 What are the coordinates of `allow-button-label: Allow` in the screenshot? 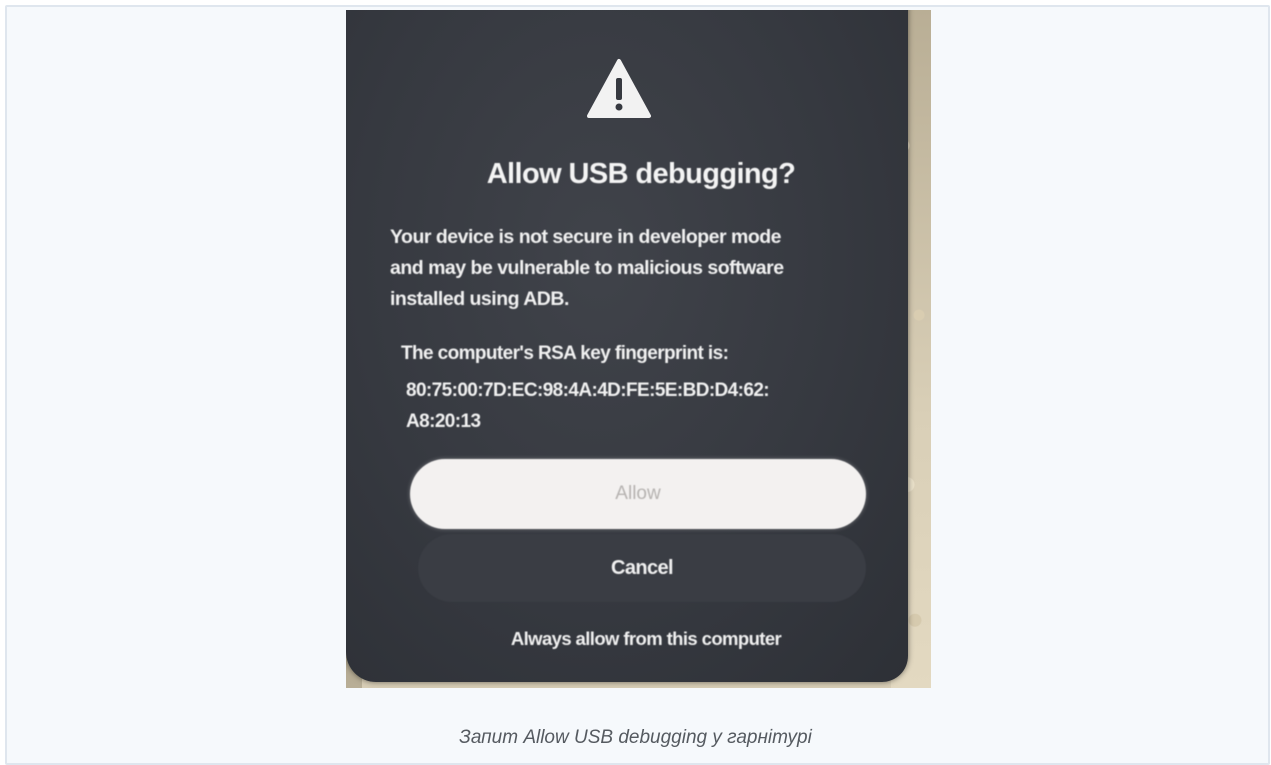 It's located at (638, 493).